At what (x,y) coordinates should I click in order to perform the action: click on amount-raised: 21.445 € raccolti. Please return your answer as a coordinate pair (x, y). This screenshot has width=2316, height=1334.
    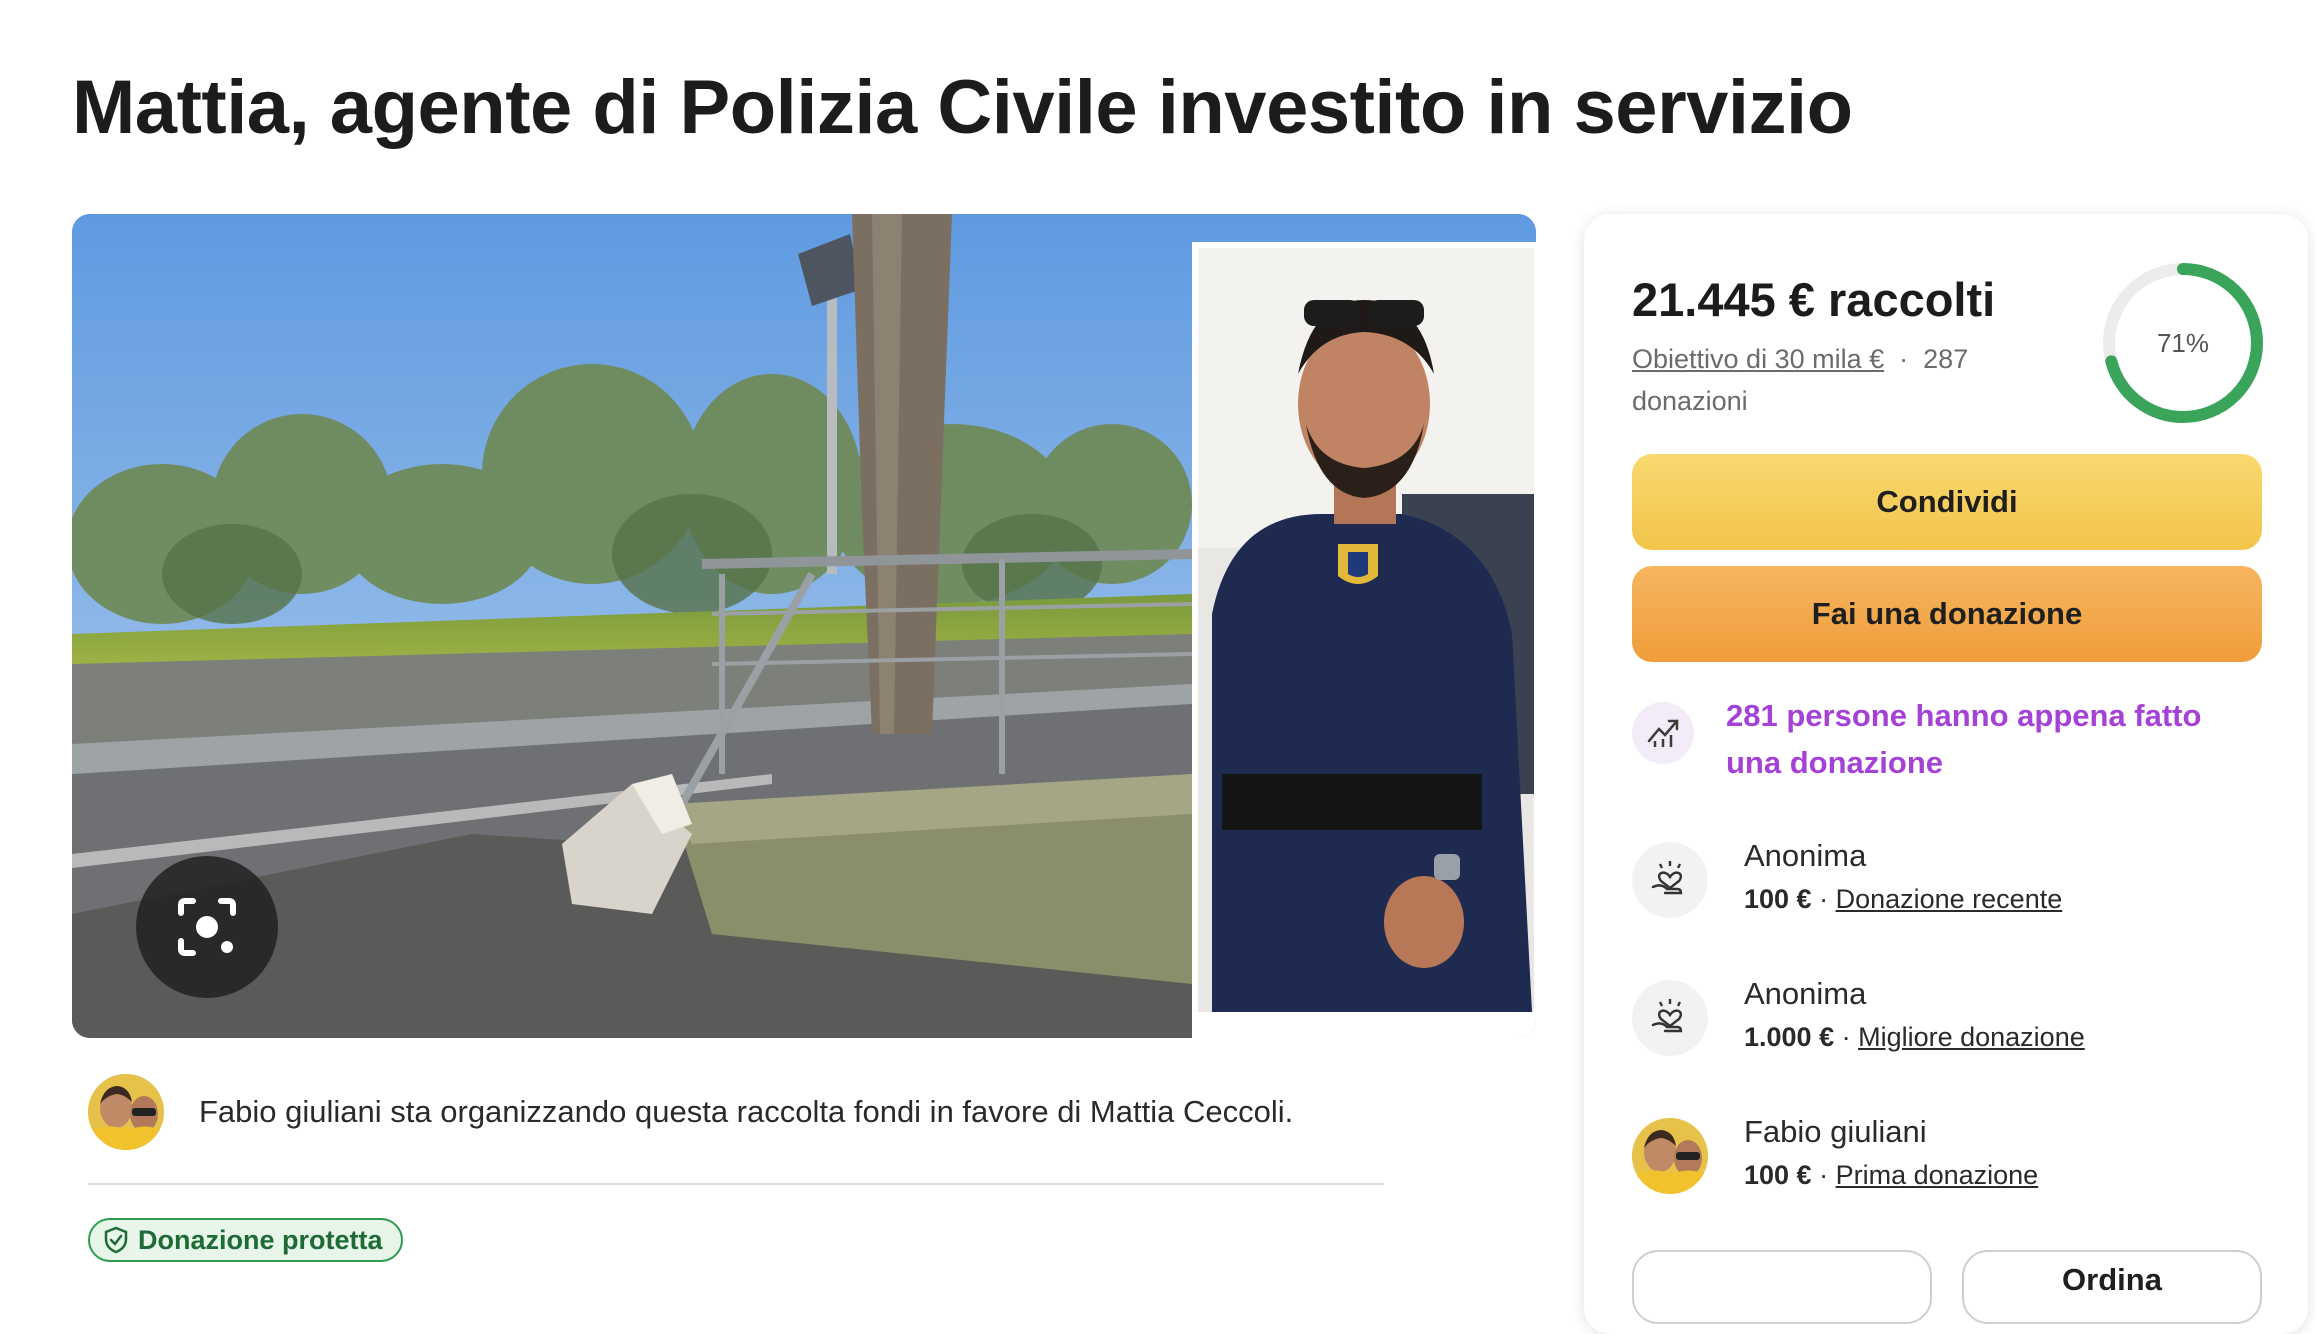
    Looking at the image, I should click on (1814, 299).